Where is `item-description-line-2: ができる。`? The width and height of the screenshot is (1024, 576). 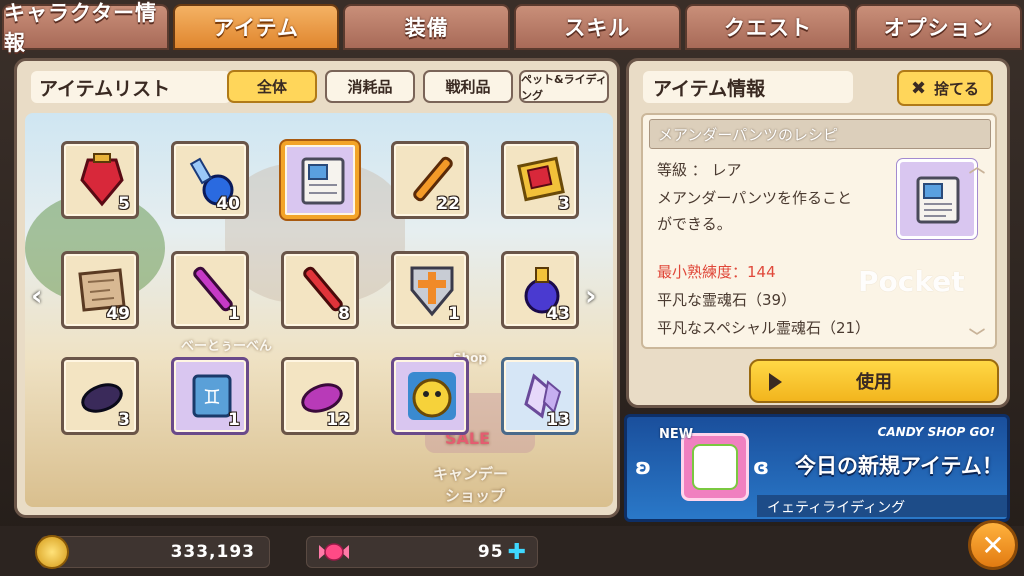
item-description-line-2: ができる。 is located at coordinates (694, 224).